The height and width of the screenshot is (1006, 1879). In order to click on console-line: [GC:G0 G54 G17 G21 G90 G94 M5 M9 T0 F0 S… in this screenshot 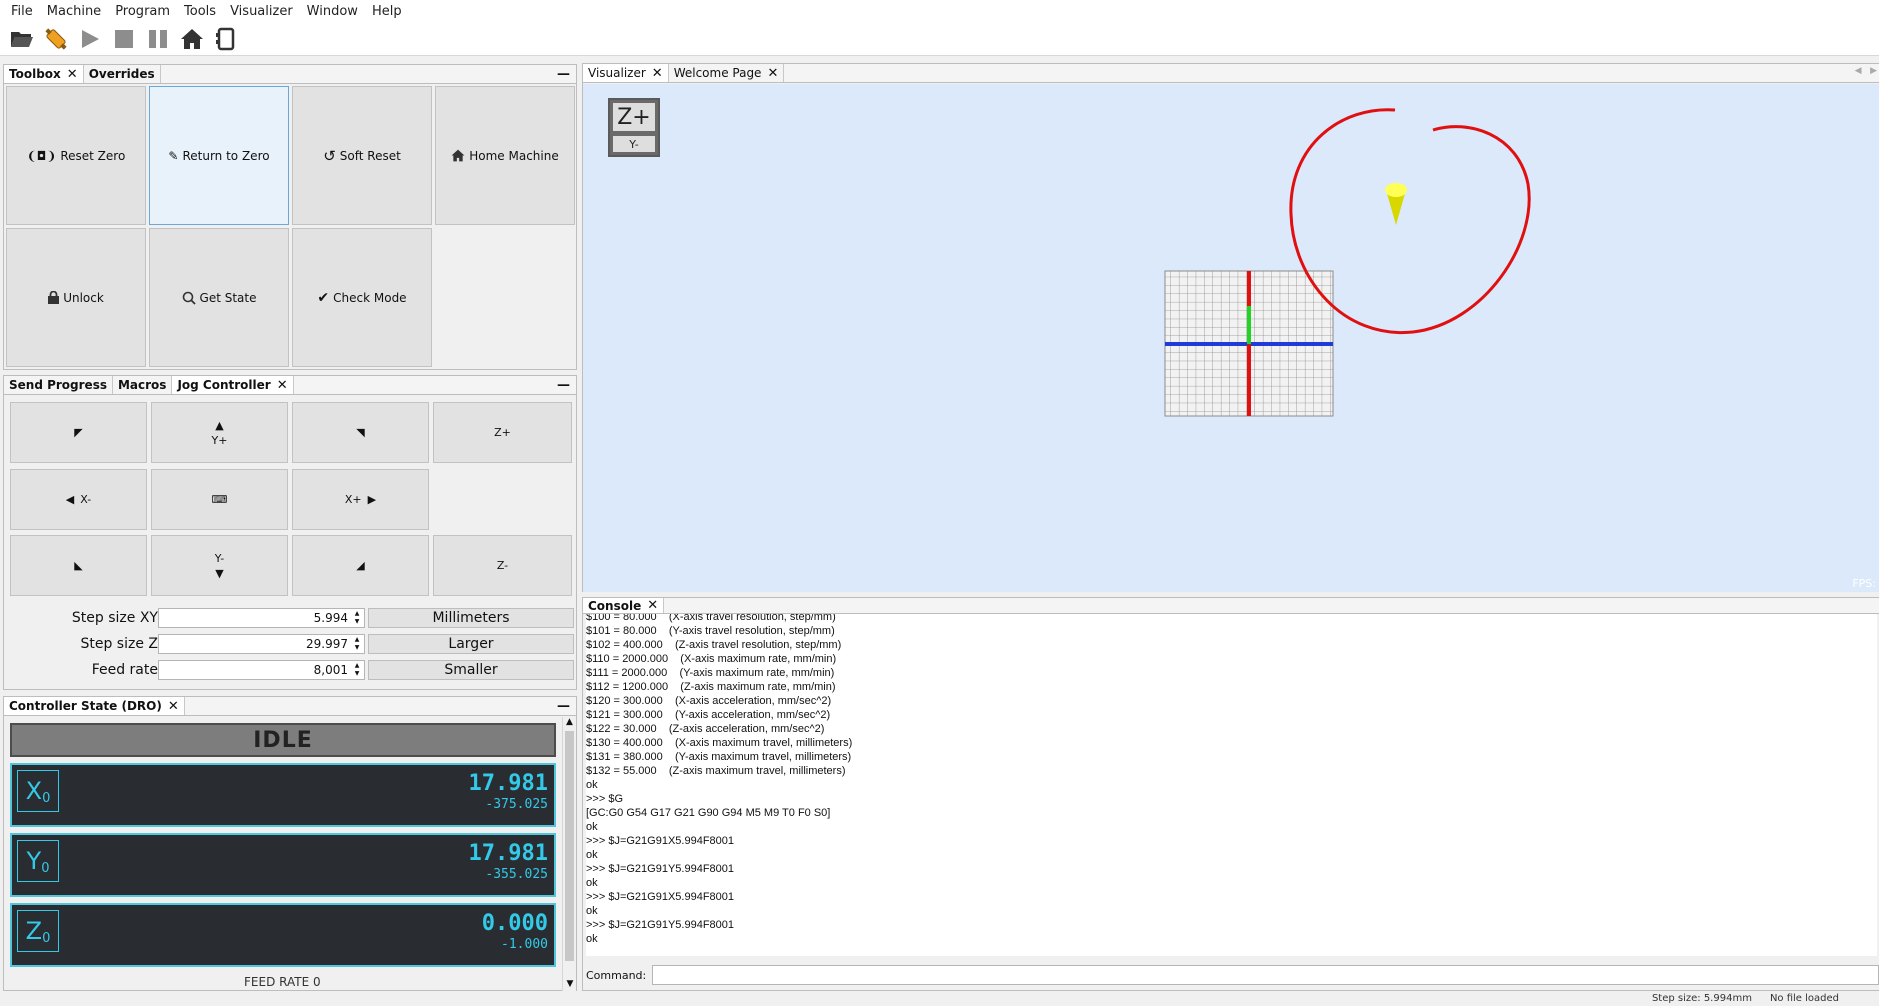, I will do `click(708, 813)`.